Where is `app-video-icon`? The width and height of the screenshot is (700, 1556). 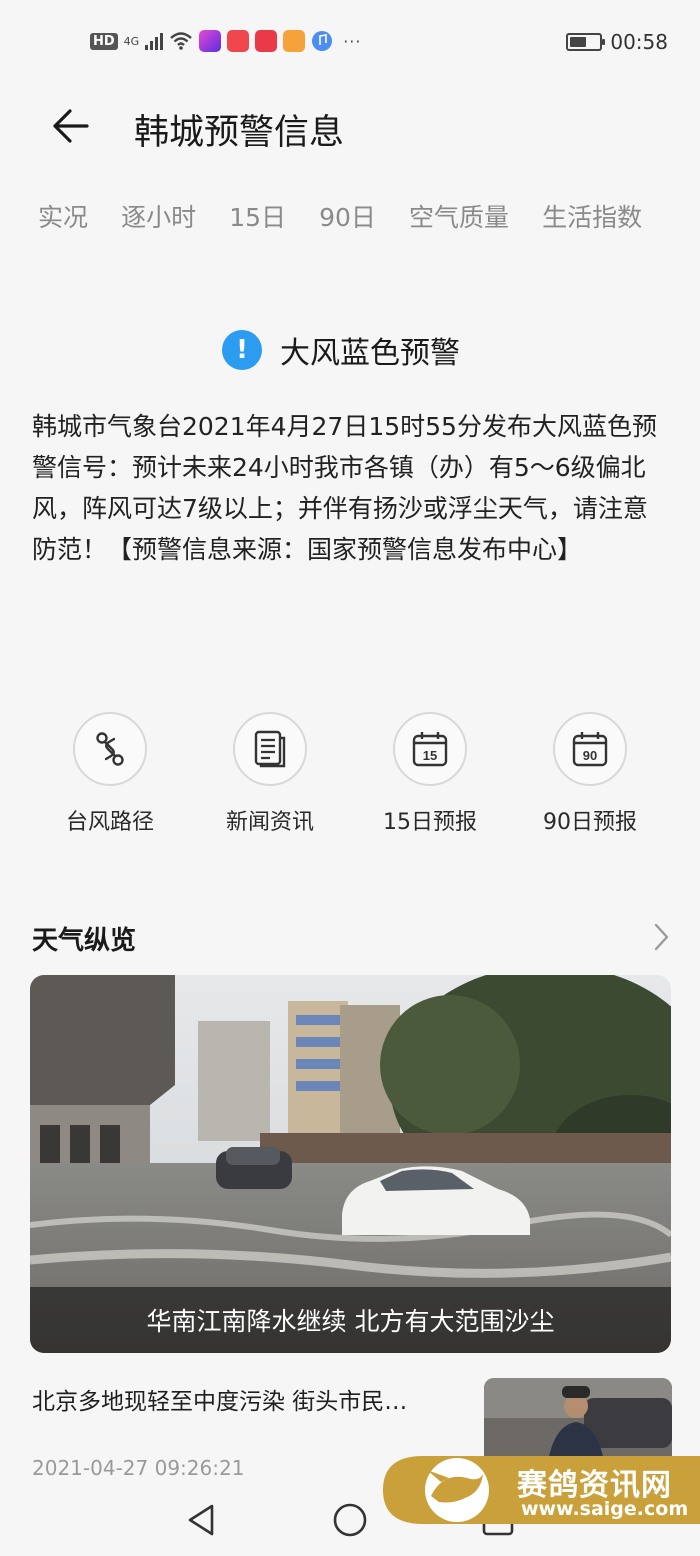
app-video-icon is located at coordinates (210, 41).